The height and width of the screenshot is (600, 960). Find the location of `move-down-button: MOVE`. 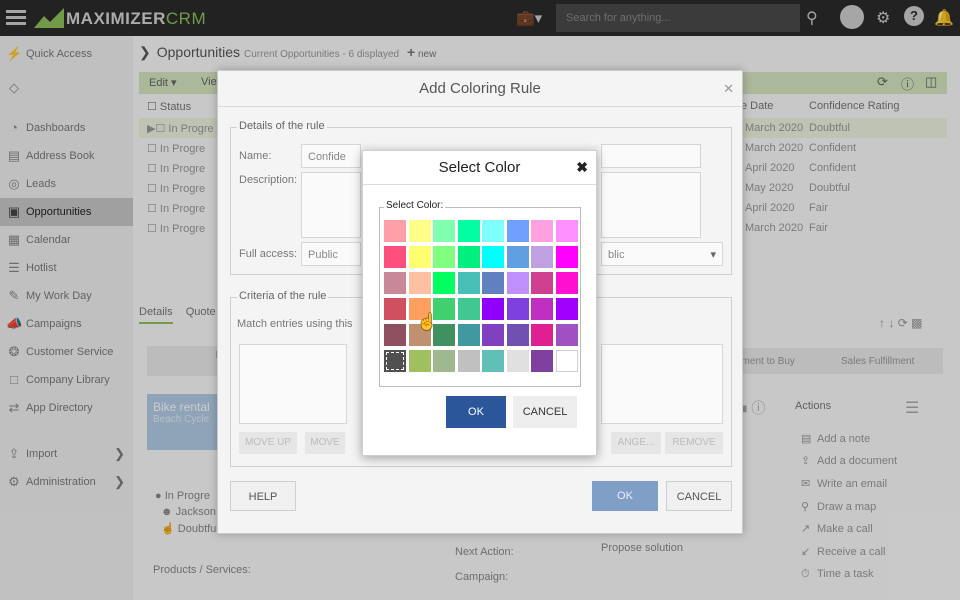

move-down-button: MOVE is located at coordinates (325, 443).